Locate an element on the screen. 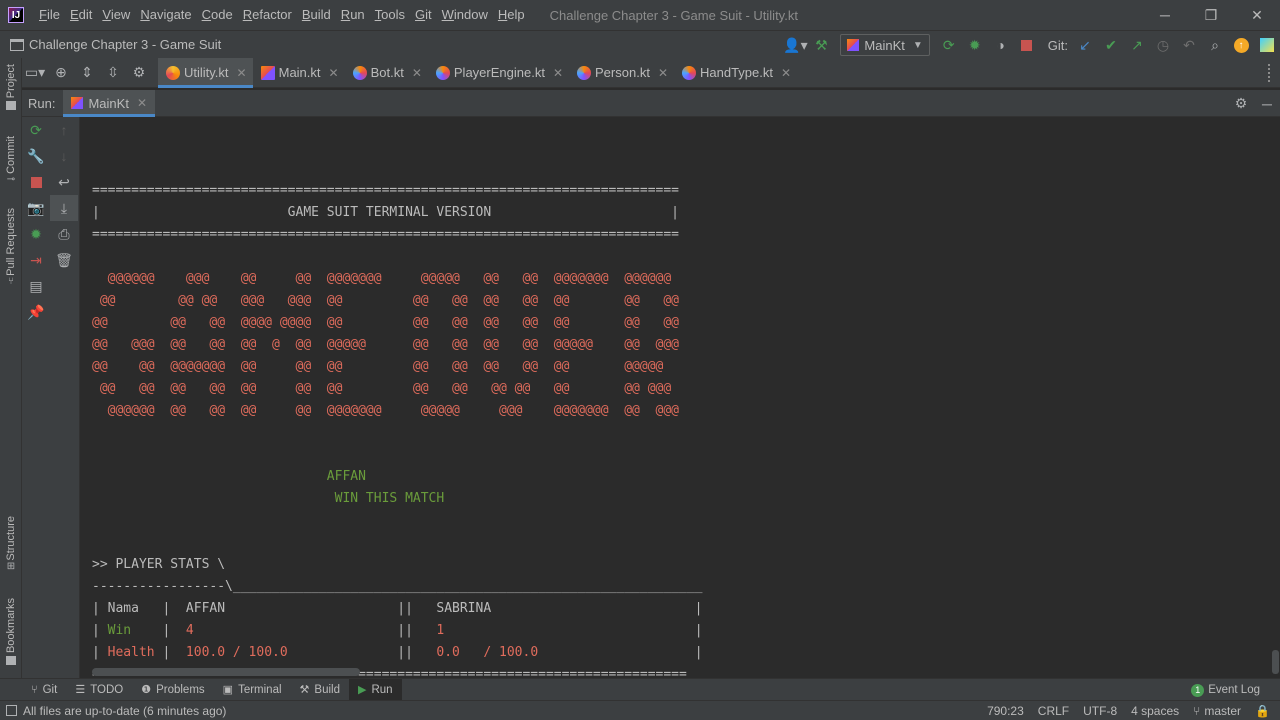  menu-git: Git is located at coordinates (423, 15).